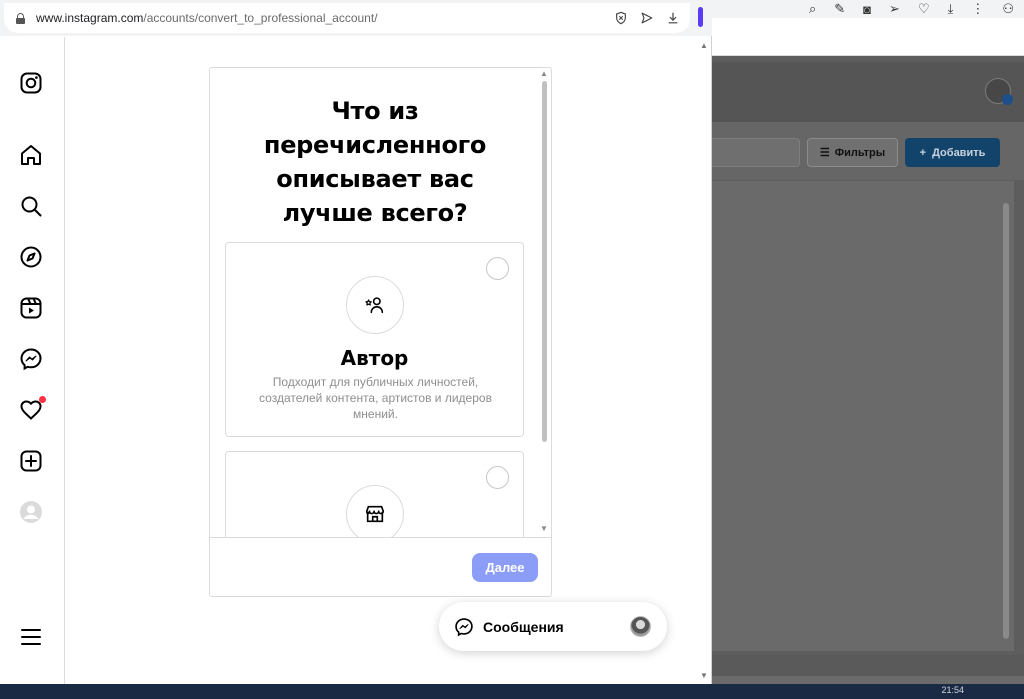  I want to click on creator-icon, so click(375, 305).